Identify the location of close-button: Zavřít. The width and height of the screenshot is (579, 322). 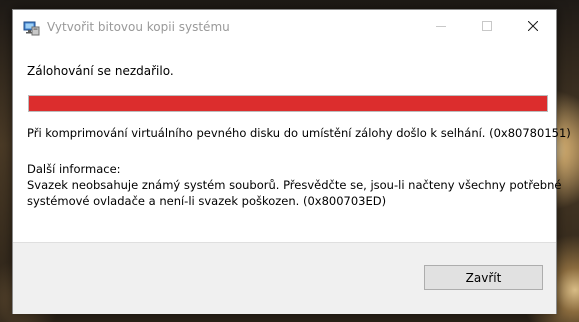
(483, 277).